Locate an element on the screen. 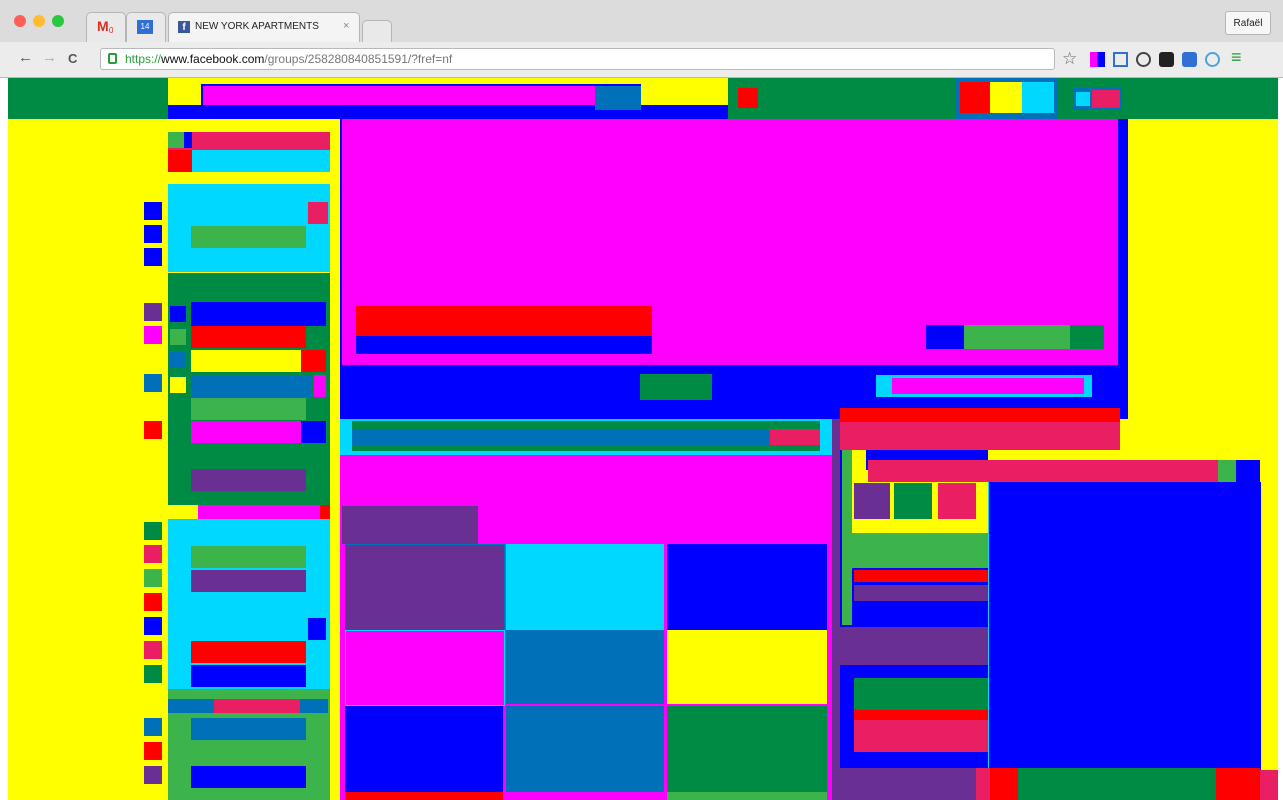 This screenshot has height=800, width=1283. new-tab-button is located at coordinates (377, 31).